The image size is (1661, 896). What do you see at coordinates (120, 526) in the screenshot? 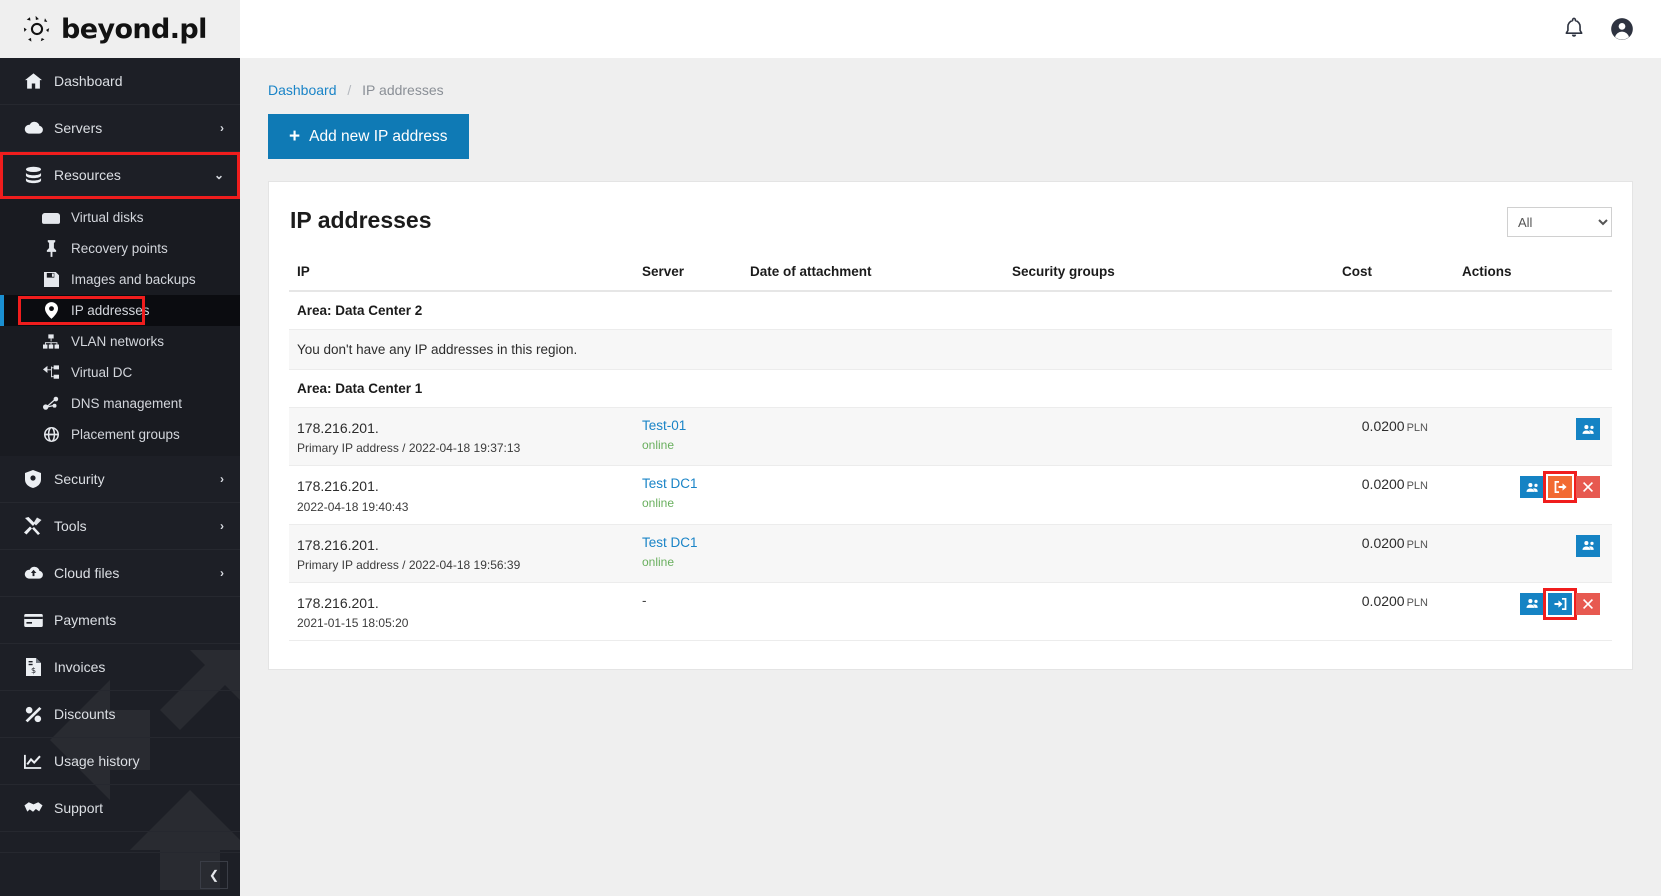
I see `sidebar-item-tools: Tools ›` at bounding box center [120, 526].